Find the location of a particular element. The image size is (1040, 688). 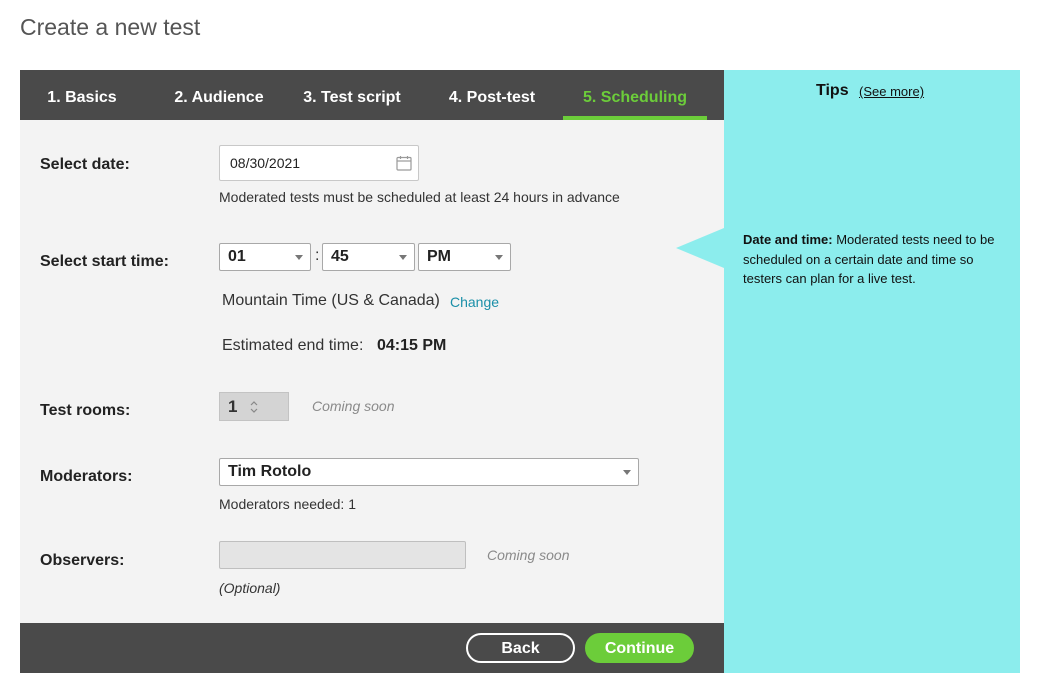

hour-select: 01 is located at coordinates (265, 257).